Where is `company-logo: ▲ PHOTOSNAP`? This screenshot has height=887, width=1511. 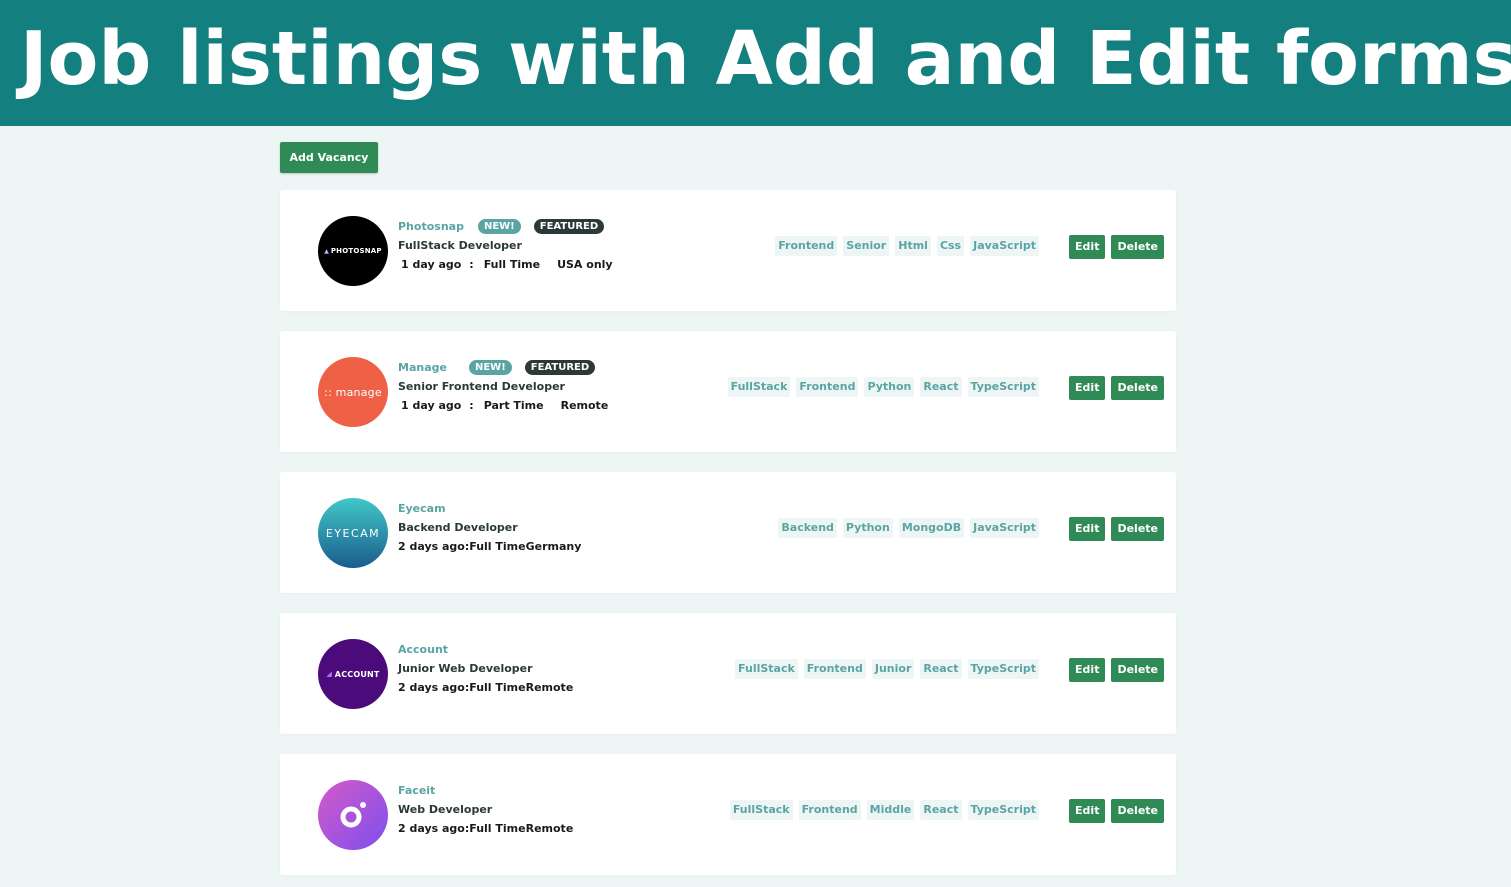
company-logo: ▲ PHOTOSNAP is located at coordinates (353, 251).